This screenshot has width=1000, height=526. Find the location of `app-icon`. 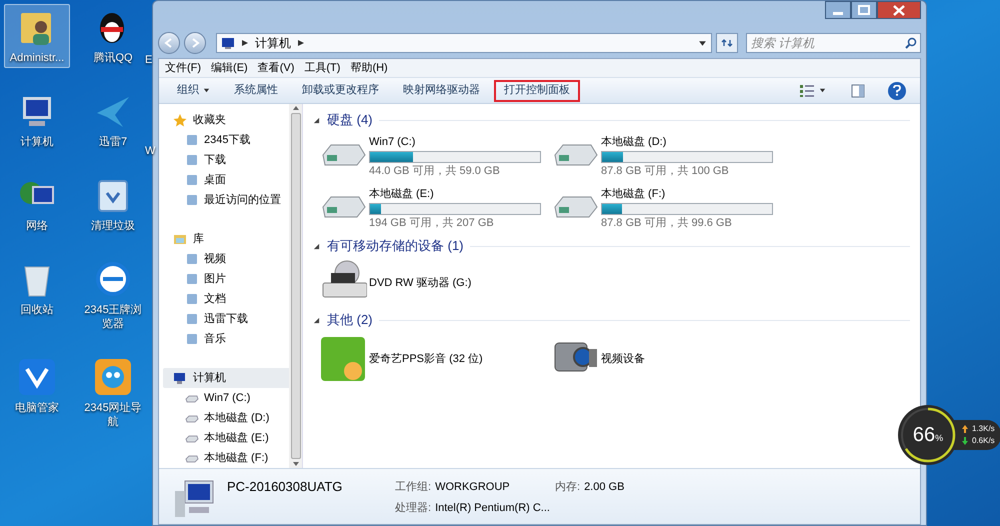

app-icon is located at coordinates (343, 359).